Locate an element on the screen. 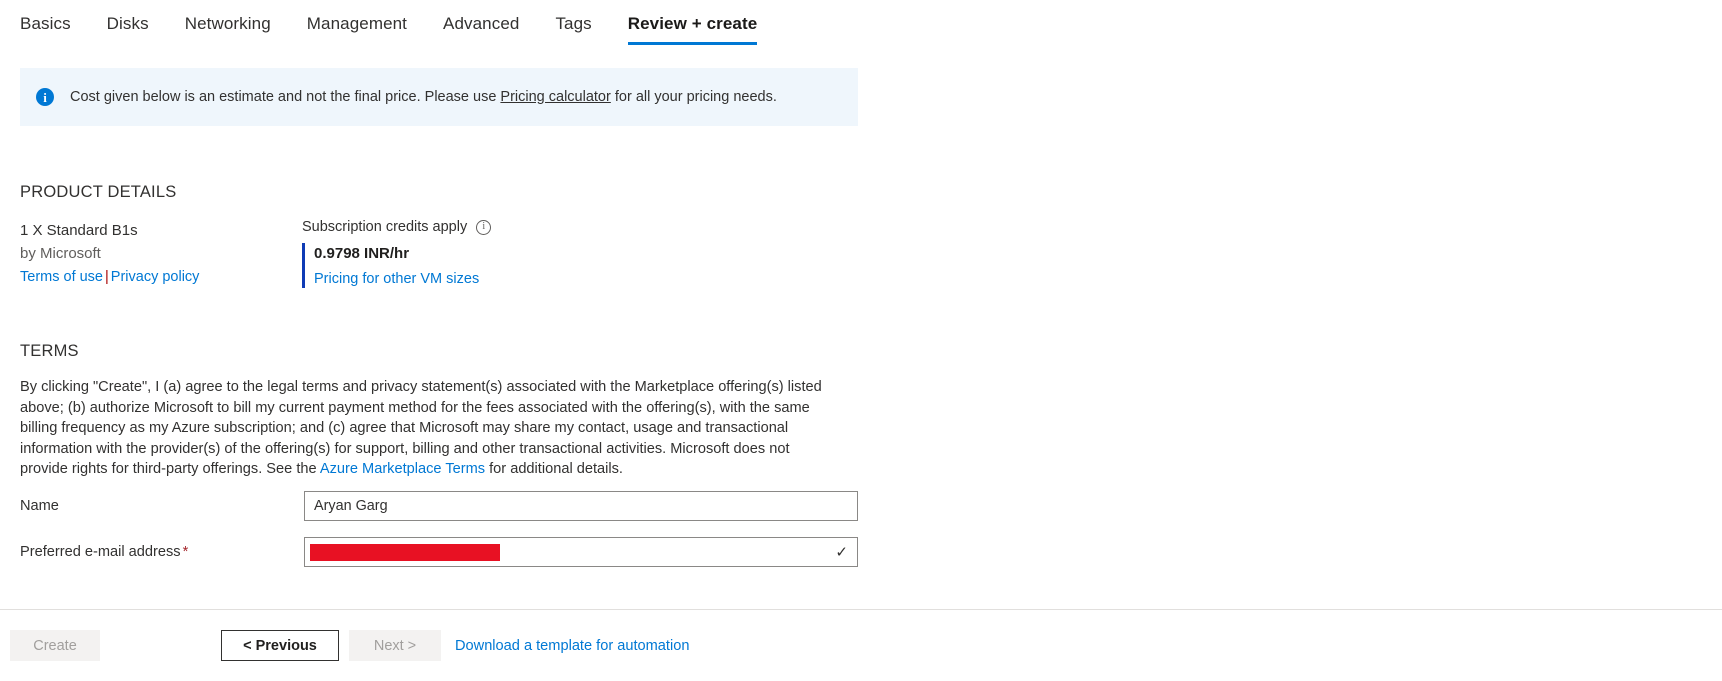 The width and height of the screenshot is (1722, 681). price-block: 0.9798 INR/hr Pricing for other VM sizes is located at coordinates (462, 265).